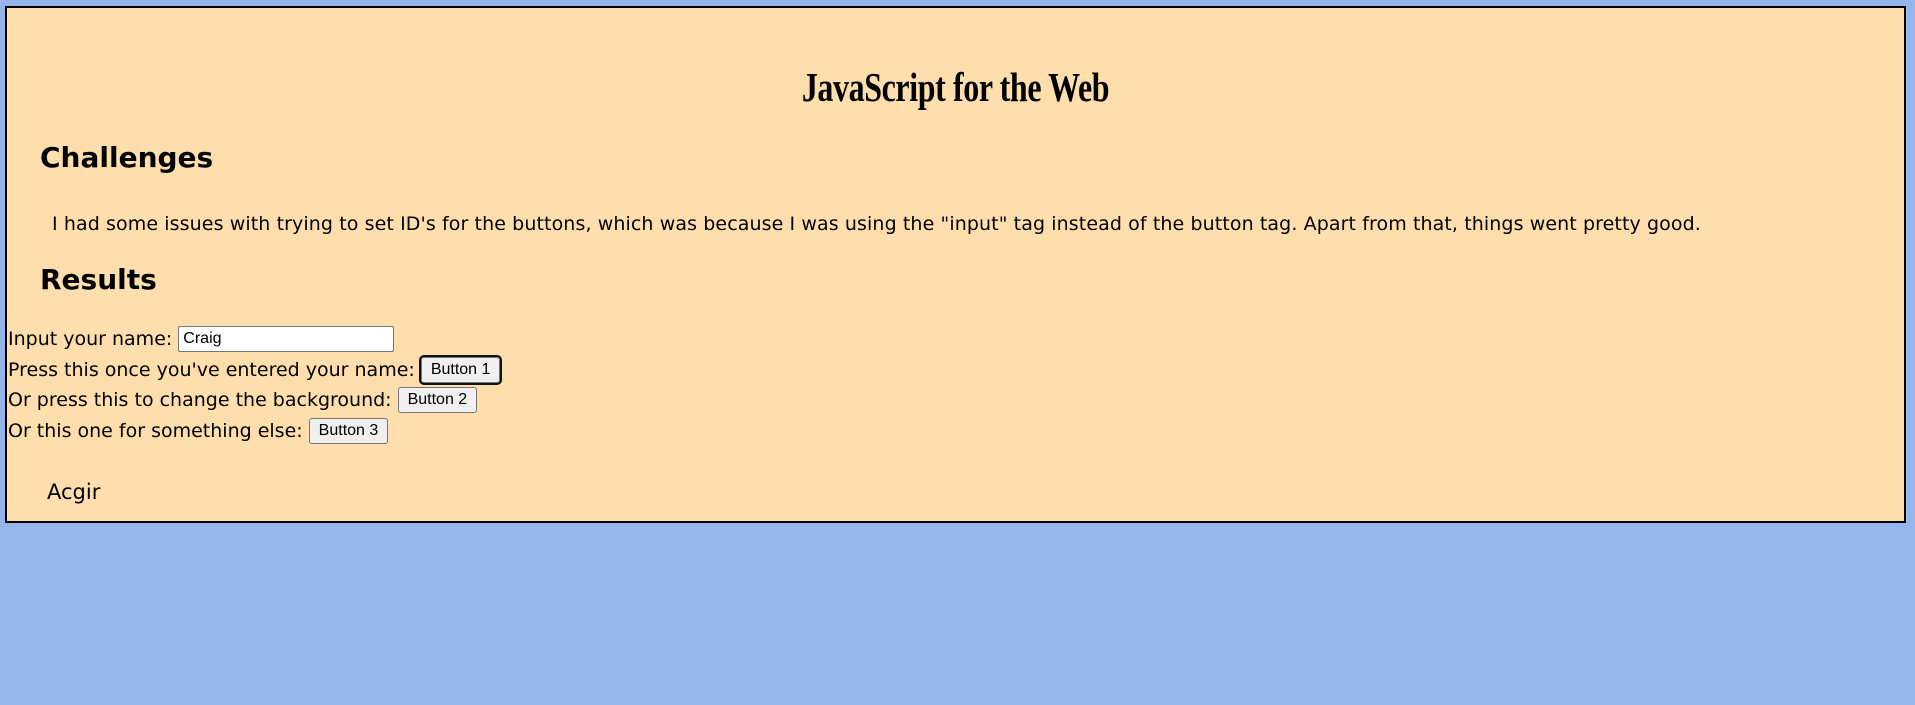  Describe the element at coordinates (90, 339) in the screenshot. I see `name-label: Input your name:` at that location.